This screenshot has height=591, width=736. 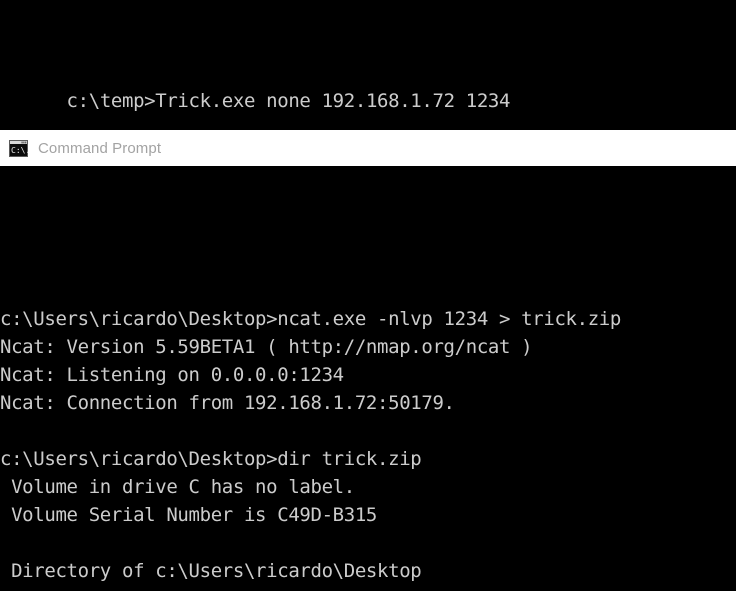 I want to click on terminal-line: Ncat: Listening on 0.0.0.0:1234, so click(x=172, y=375).